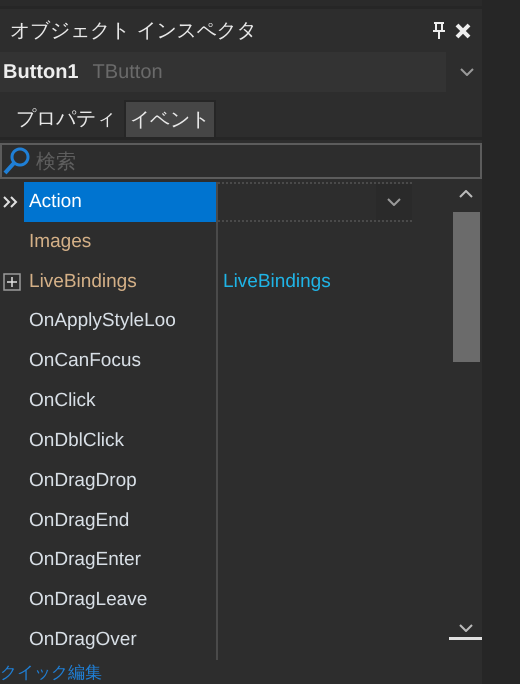  What do you see at coordinates (121, 401) in the screenshot?
I see `property-name: OnClick` at bounding box center [121, 401].